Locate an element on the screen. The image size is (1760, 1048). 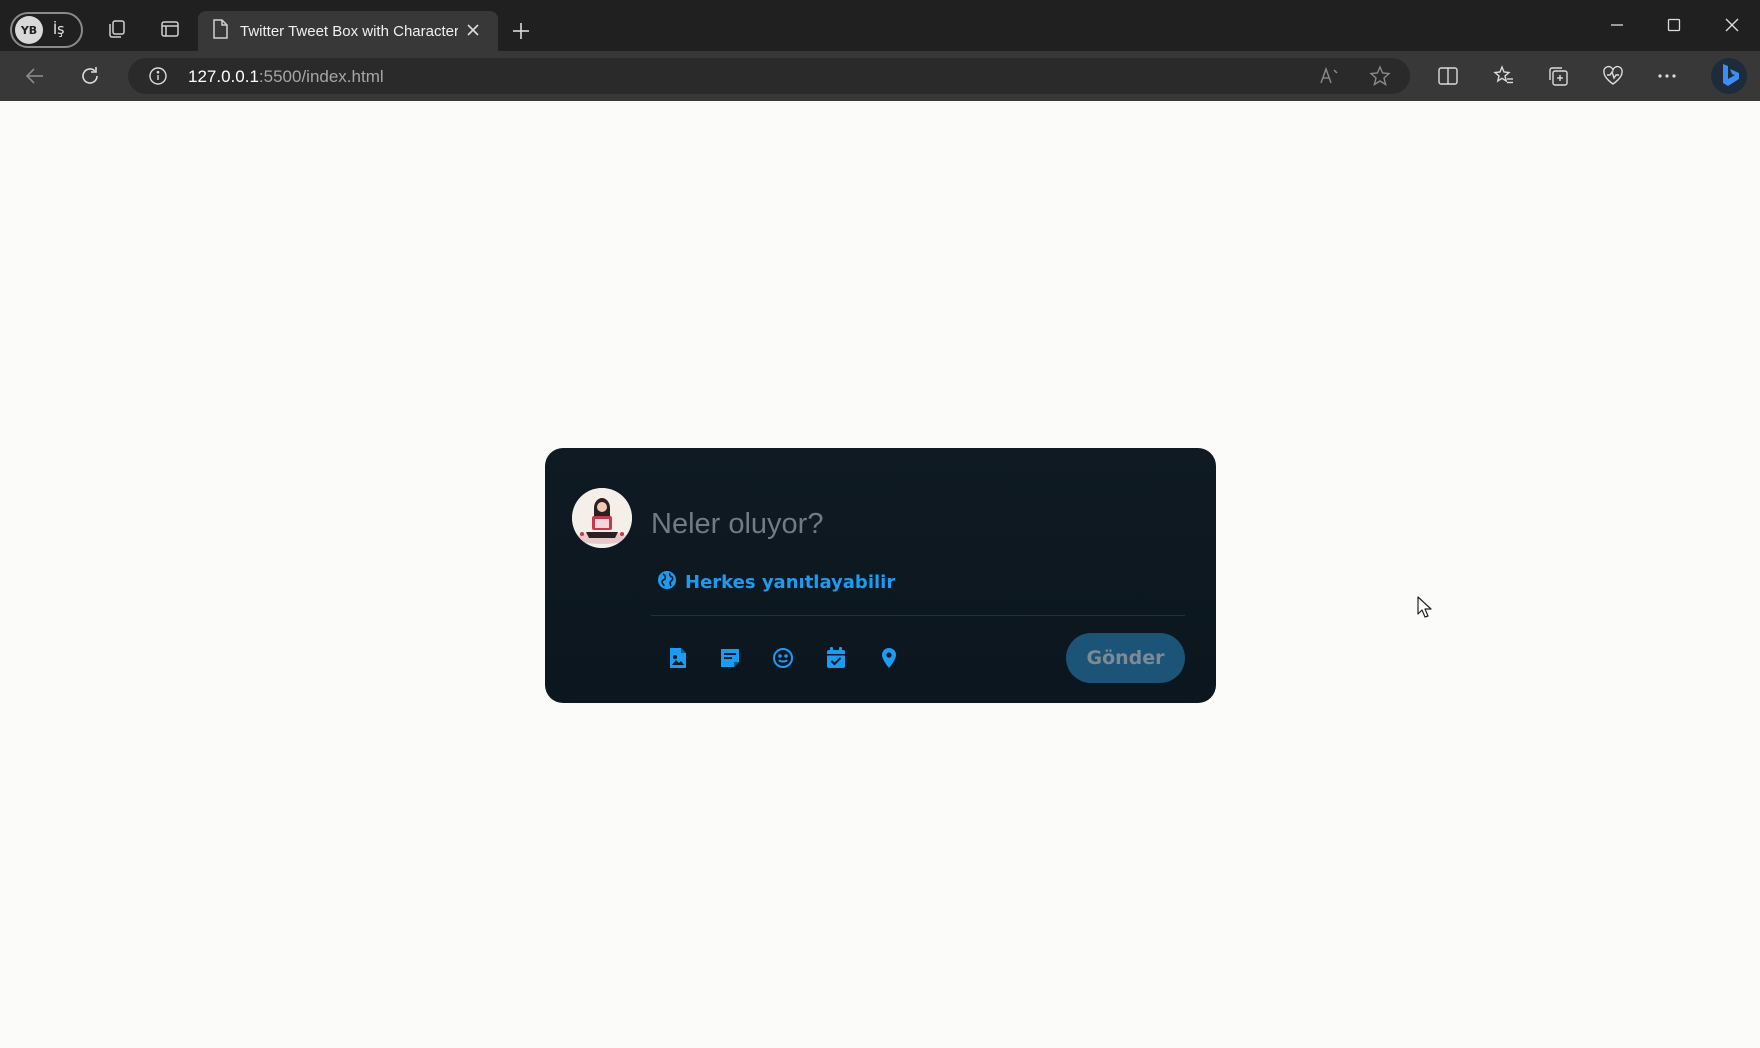
address-bar: 127.0.0.1:5500/index.html is located at coordinates (769, 76).